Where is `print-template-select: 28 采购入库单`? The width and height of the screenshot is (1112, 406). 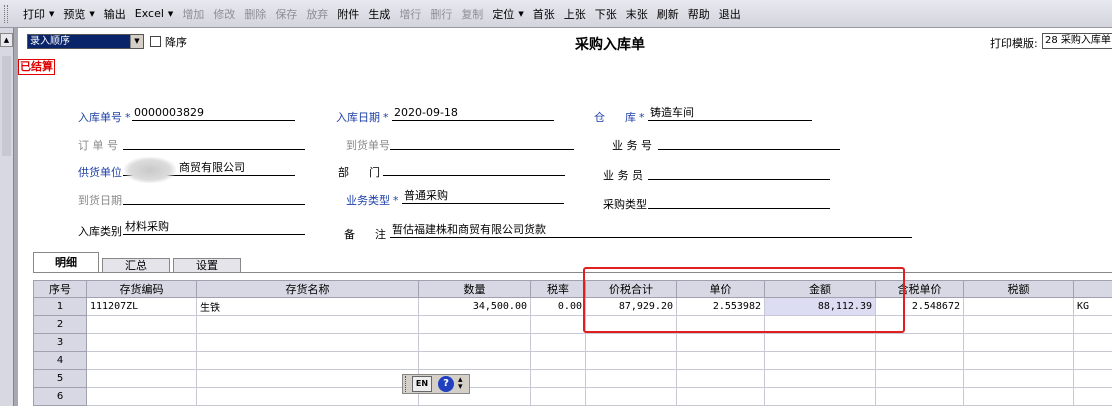
print-template-select: 28 采购入库单 is located at coordinates (1077, 41).